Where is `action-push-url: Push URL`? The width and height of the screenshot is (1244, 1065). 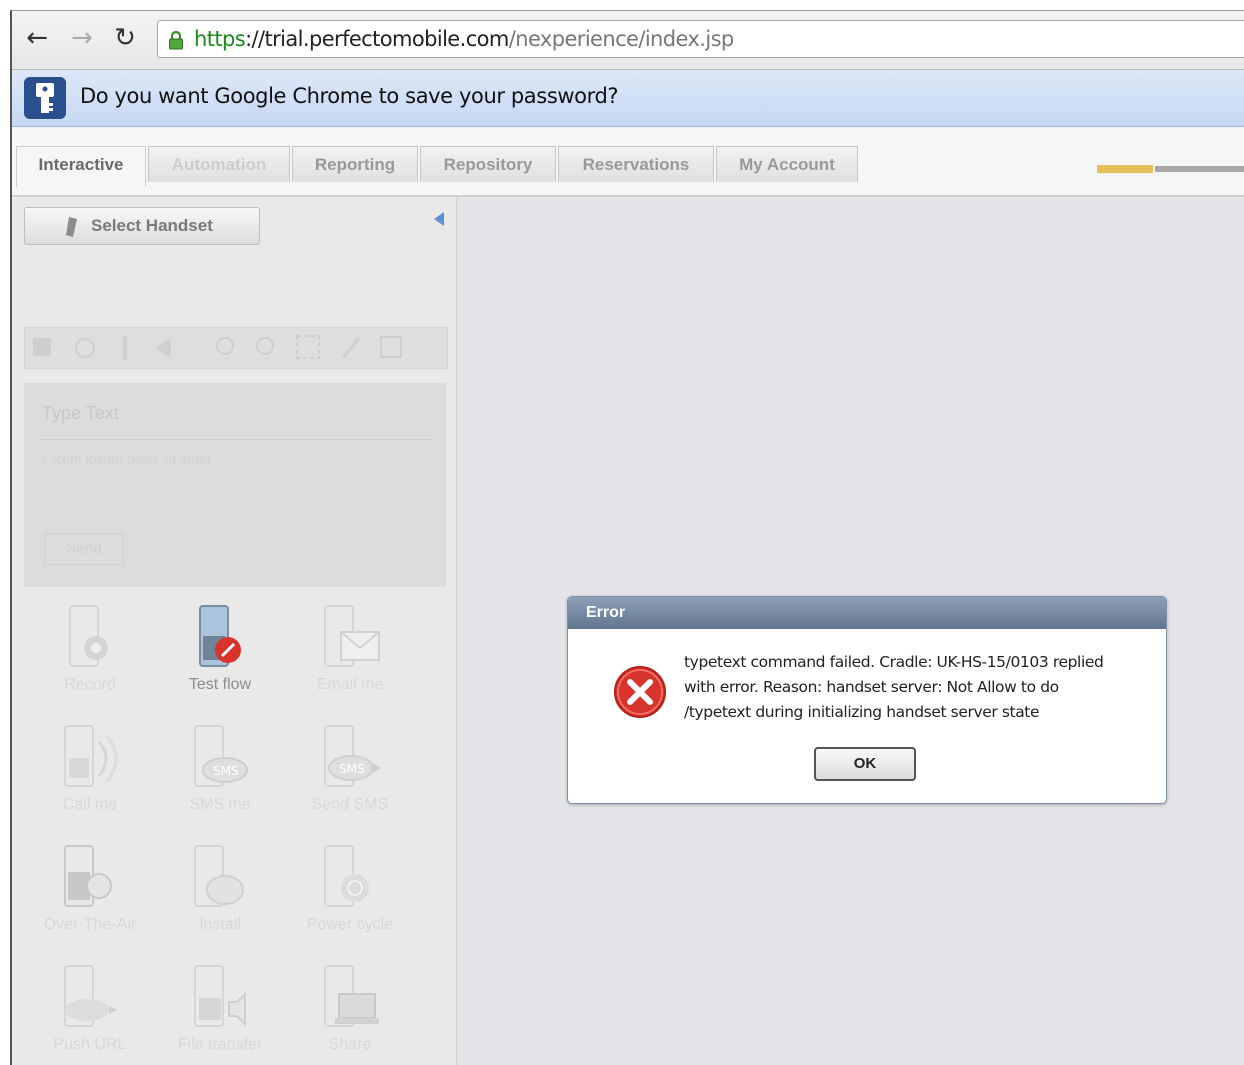
action-push-url: Push URL is located at coordinates (90, 1008).